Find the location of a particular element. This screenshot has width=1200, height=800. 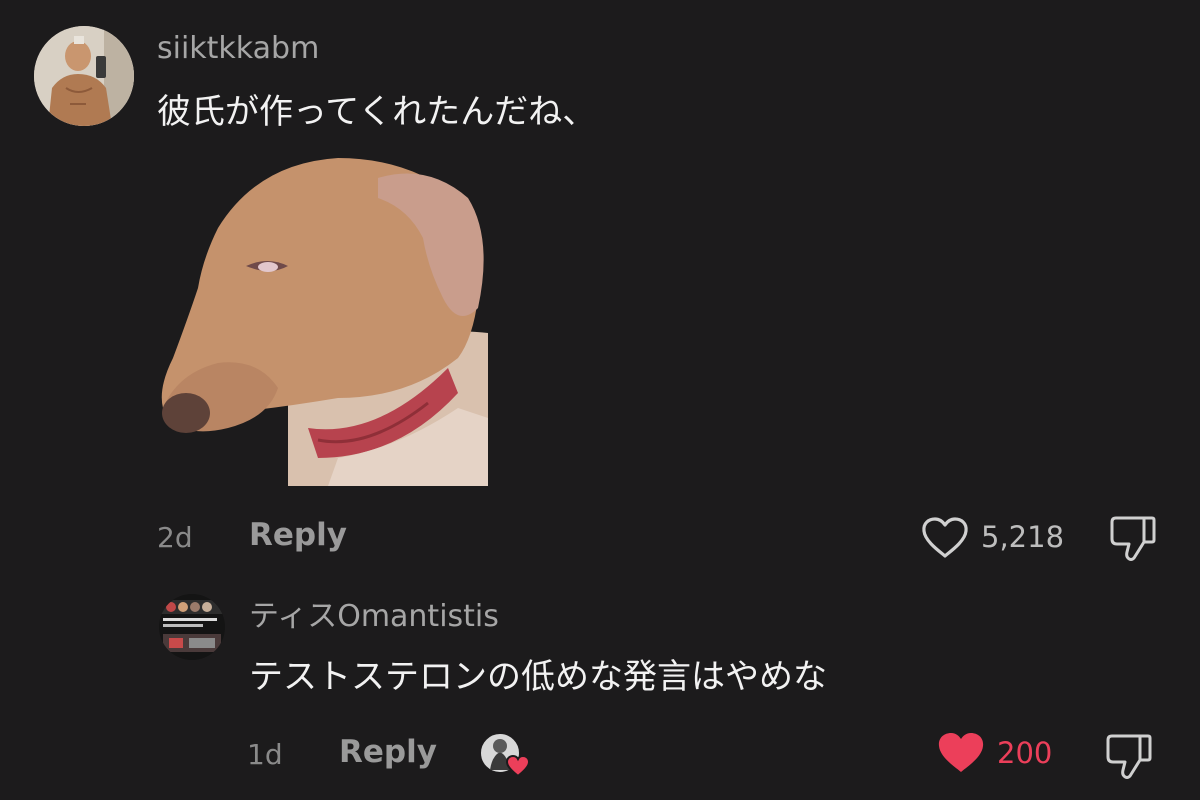

heart-outline-icon is located at coordinates (945, 537).